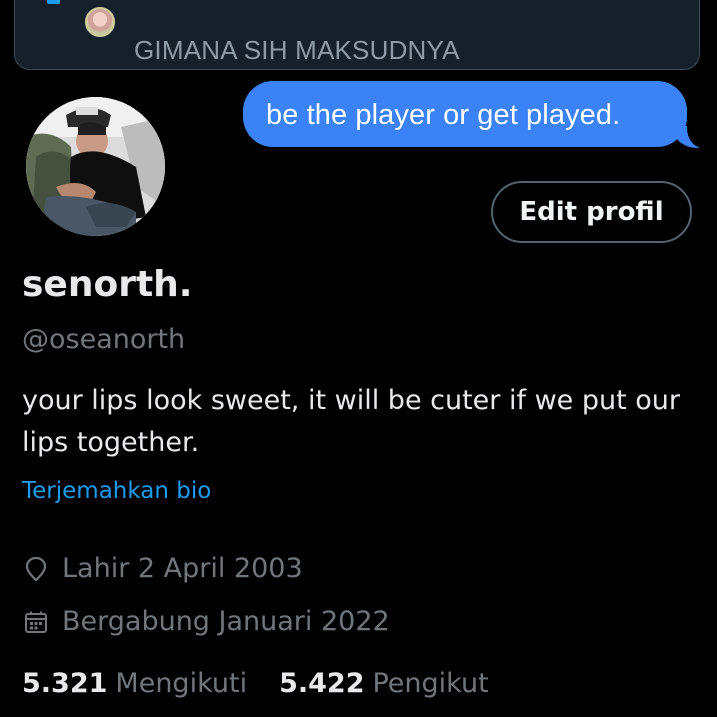  What do you see at coordinates (430, 683) in the screenshot?
I see `followers-label: Pengikut` at bounding box center [430, 683].